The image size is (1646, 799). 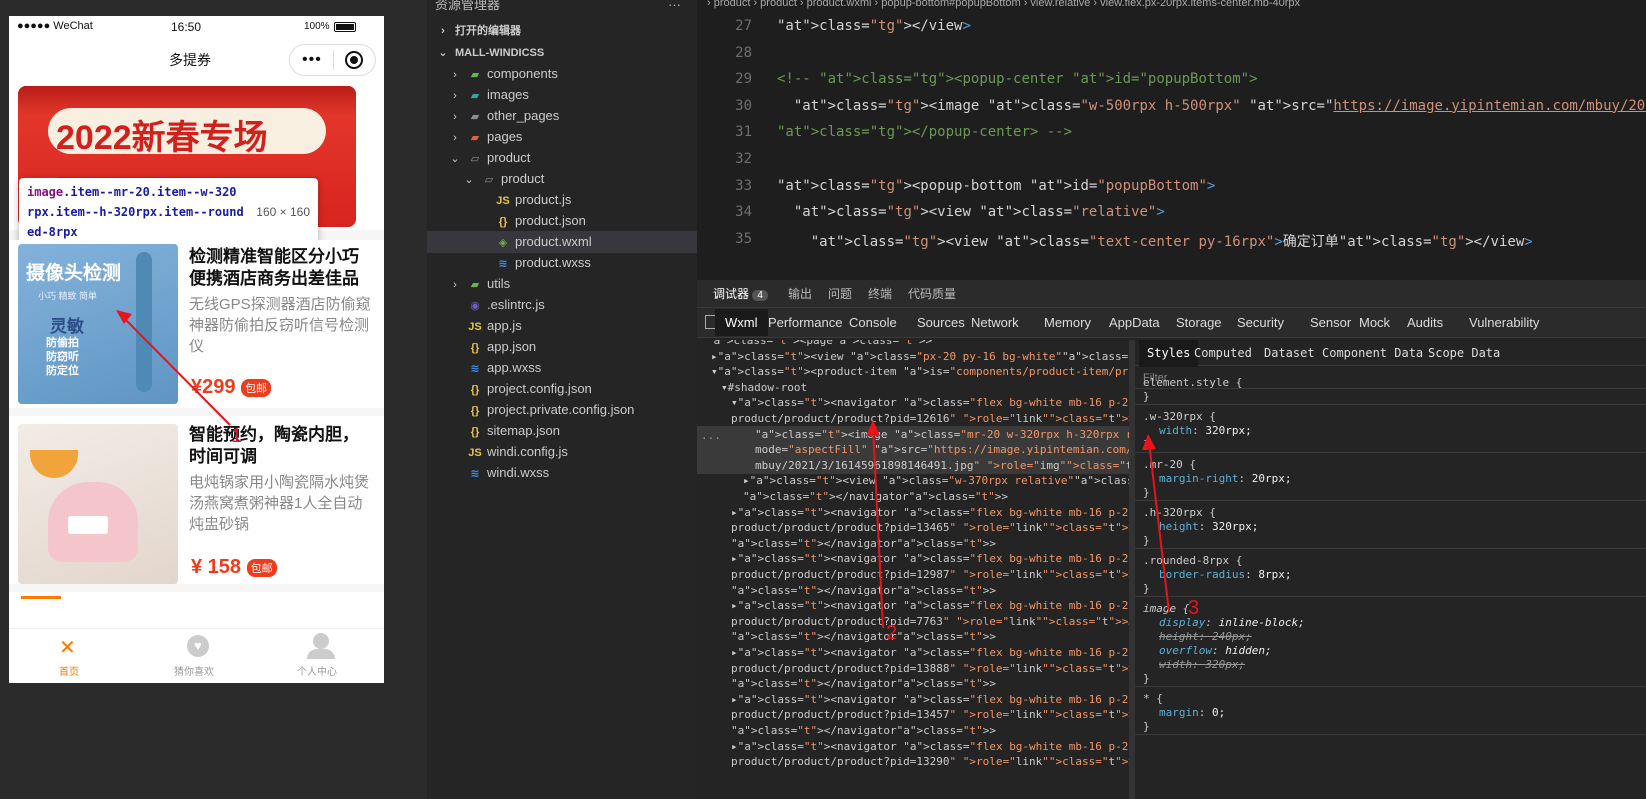 I want to click on file-json-icon: {}, so click(x=475, y=390).